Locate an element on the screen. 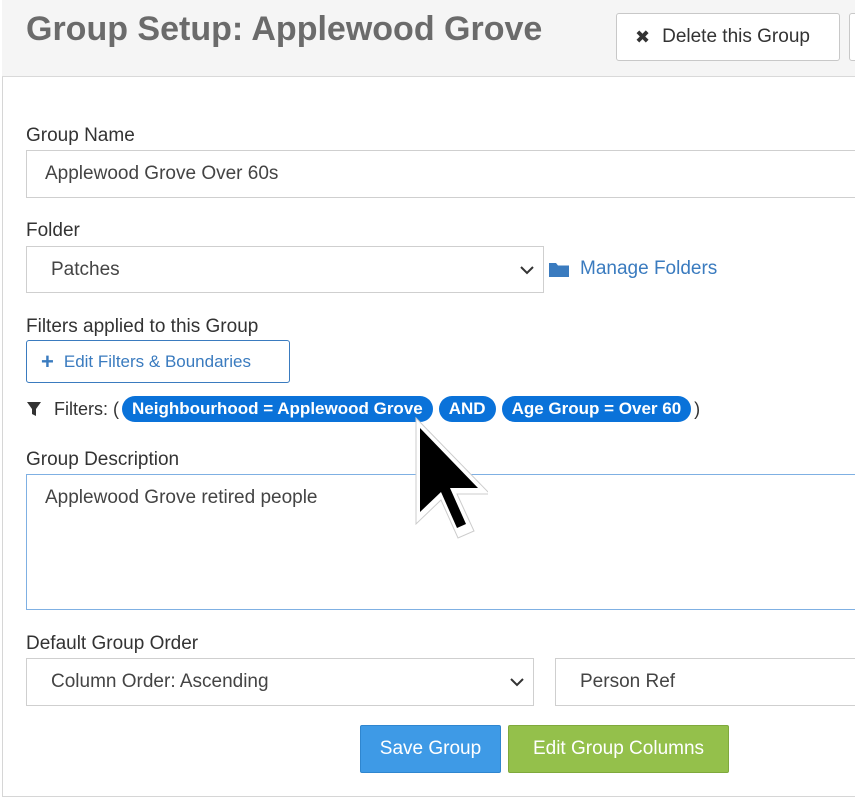  filter-pill-neighbourhood: Neighbourhood = Applewood Grove is located at coordinates (277, 409).